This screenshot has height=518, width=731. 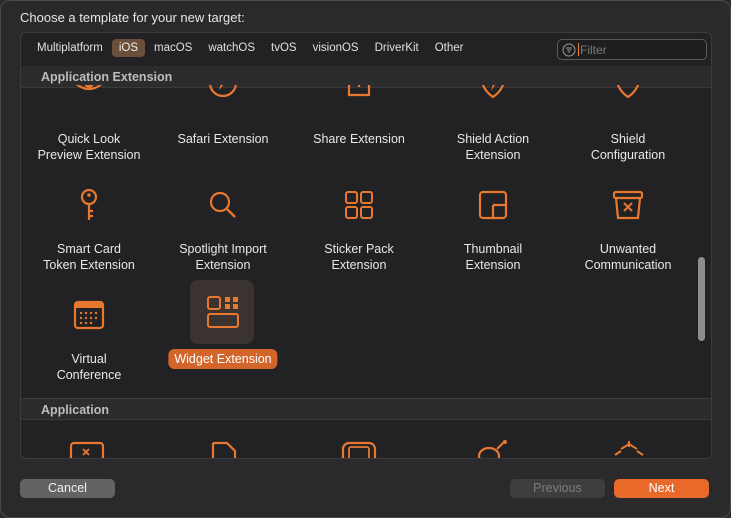 What do you see at coordinates (569, 49) in the screenshot?
I see `filter-icon` at bounding box center [569, 49].